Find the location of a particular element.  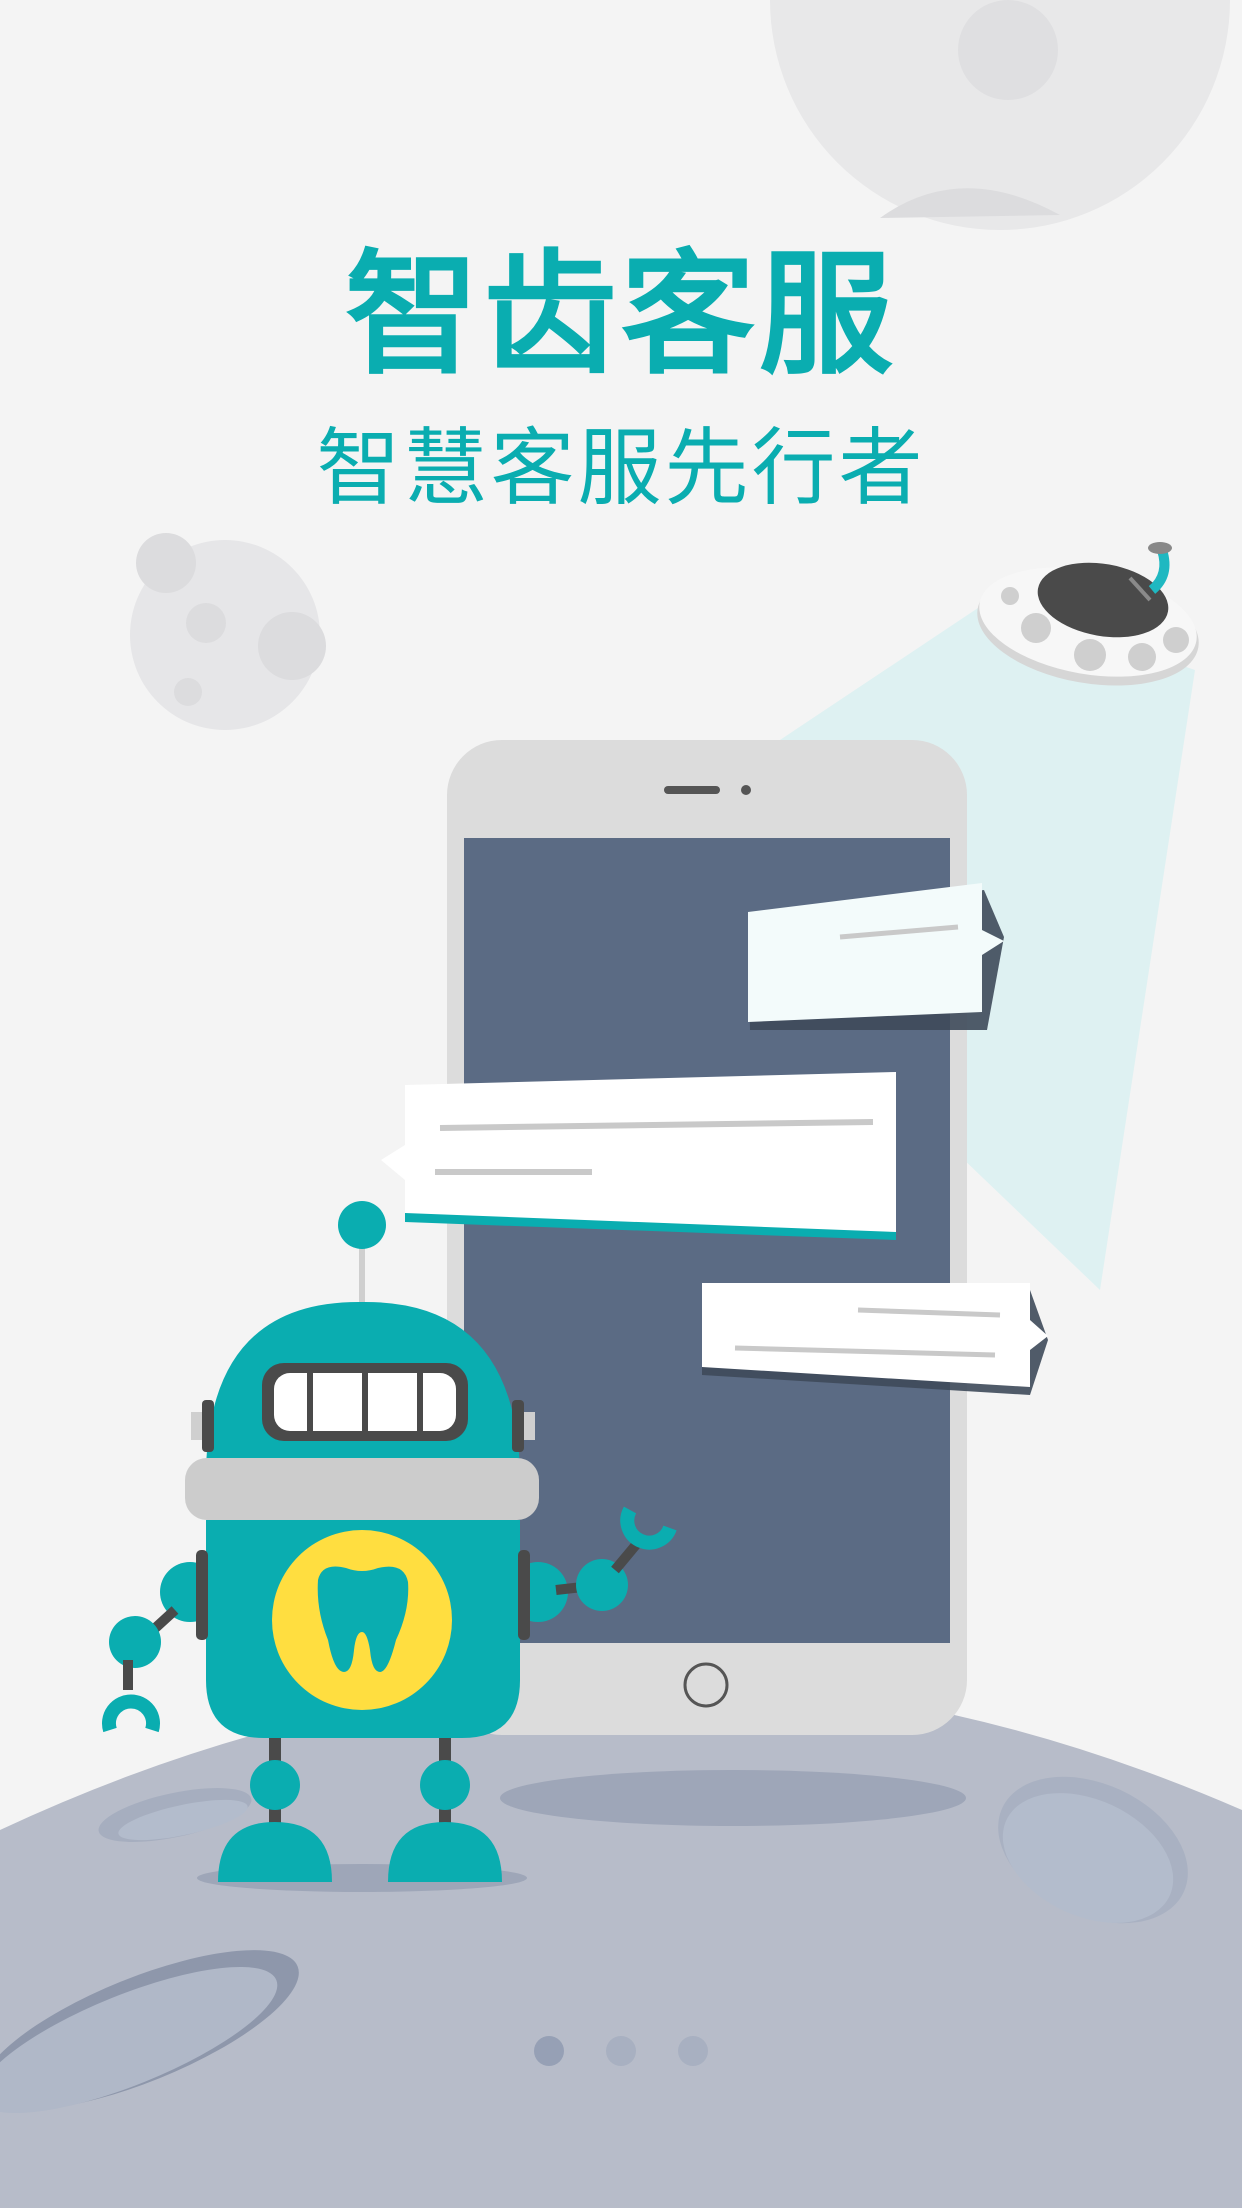

app-slogan: 智慧客服先行者 is located at coordinates (621, 468).